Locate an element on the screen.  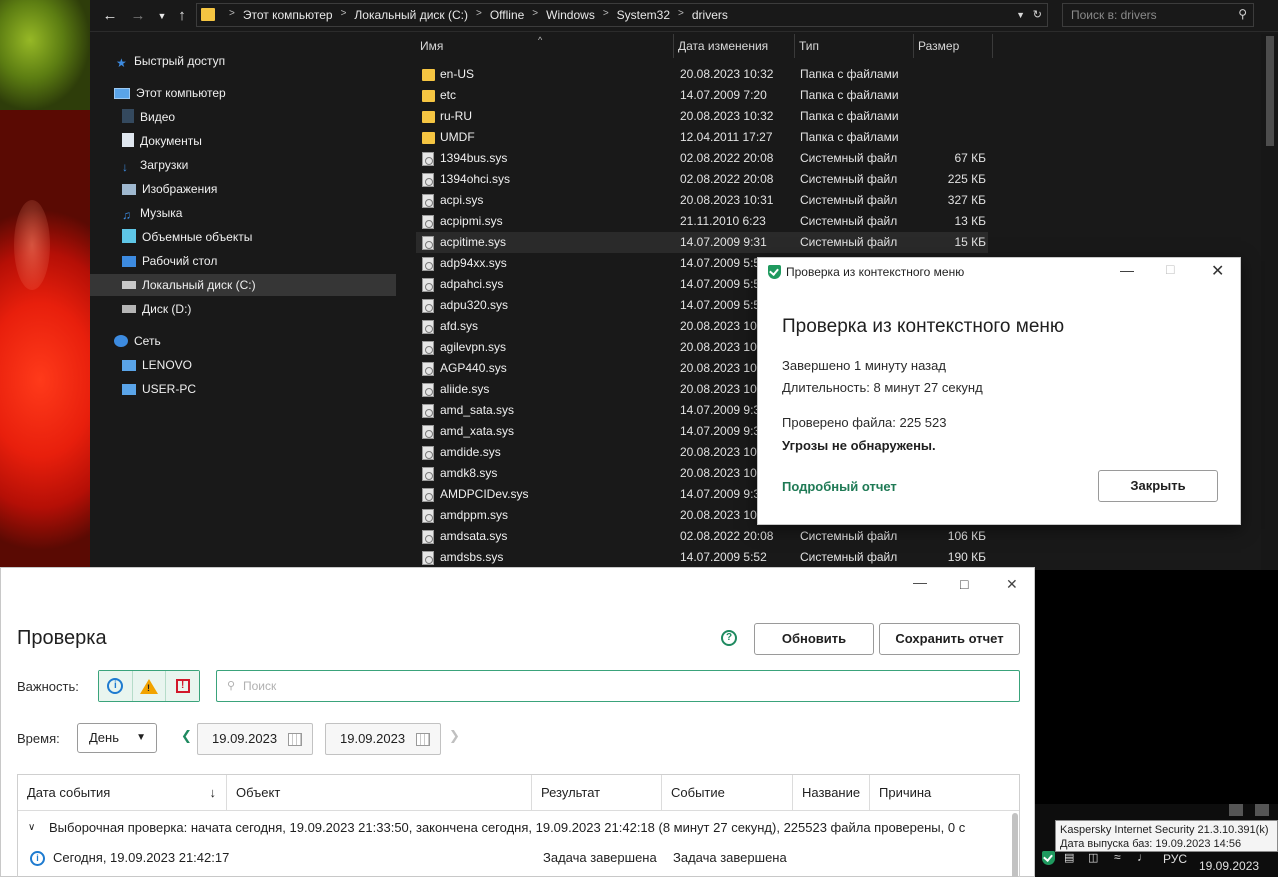
scrollbar-thumb is located at coordinates (1270, 91).